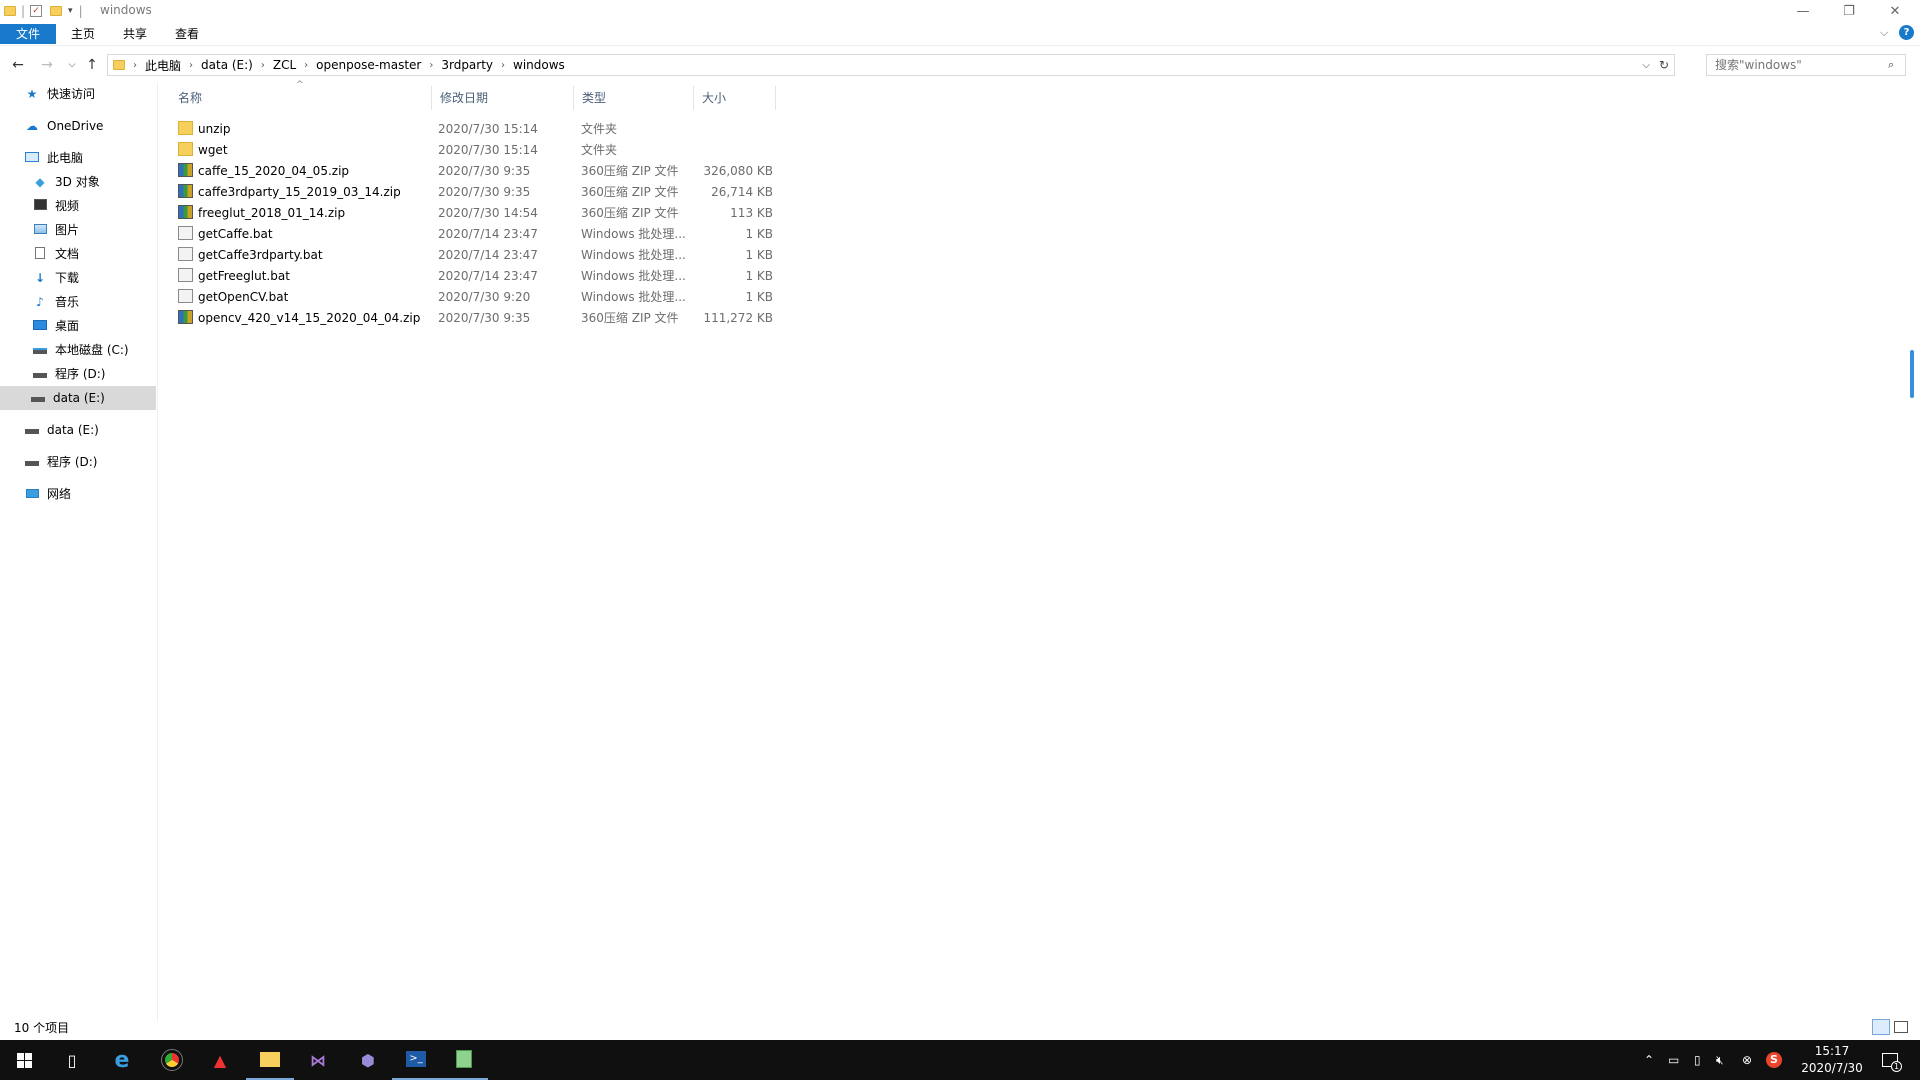  What do you see at coordinates (92, 65) in the screenshot?
I see `up-arrow-icon: ↑` at bounding box center [92, 65].